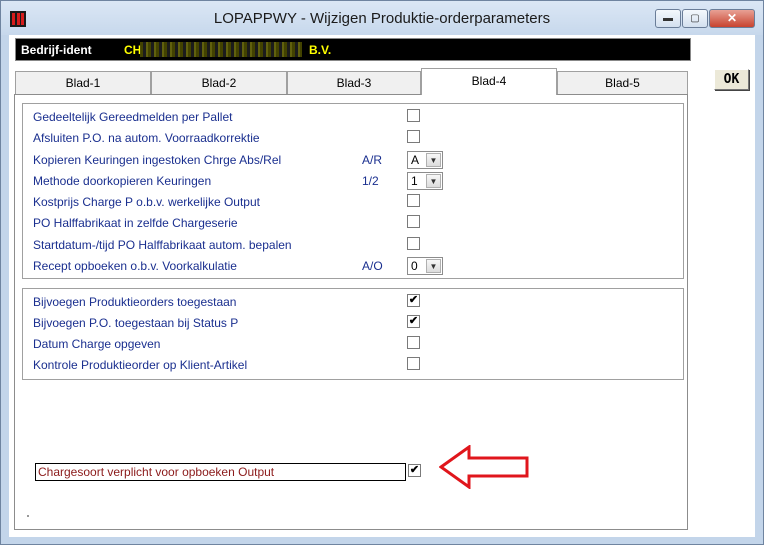 The image size is (764, 545). I want to click on param-code: A/O, so click(372, 266).